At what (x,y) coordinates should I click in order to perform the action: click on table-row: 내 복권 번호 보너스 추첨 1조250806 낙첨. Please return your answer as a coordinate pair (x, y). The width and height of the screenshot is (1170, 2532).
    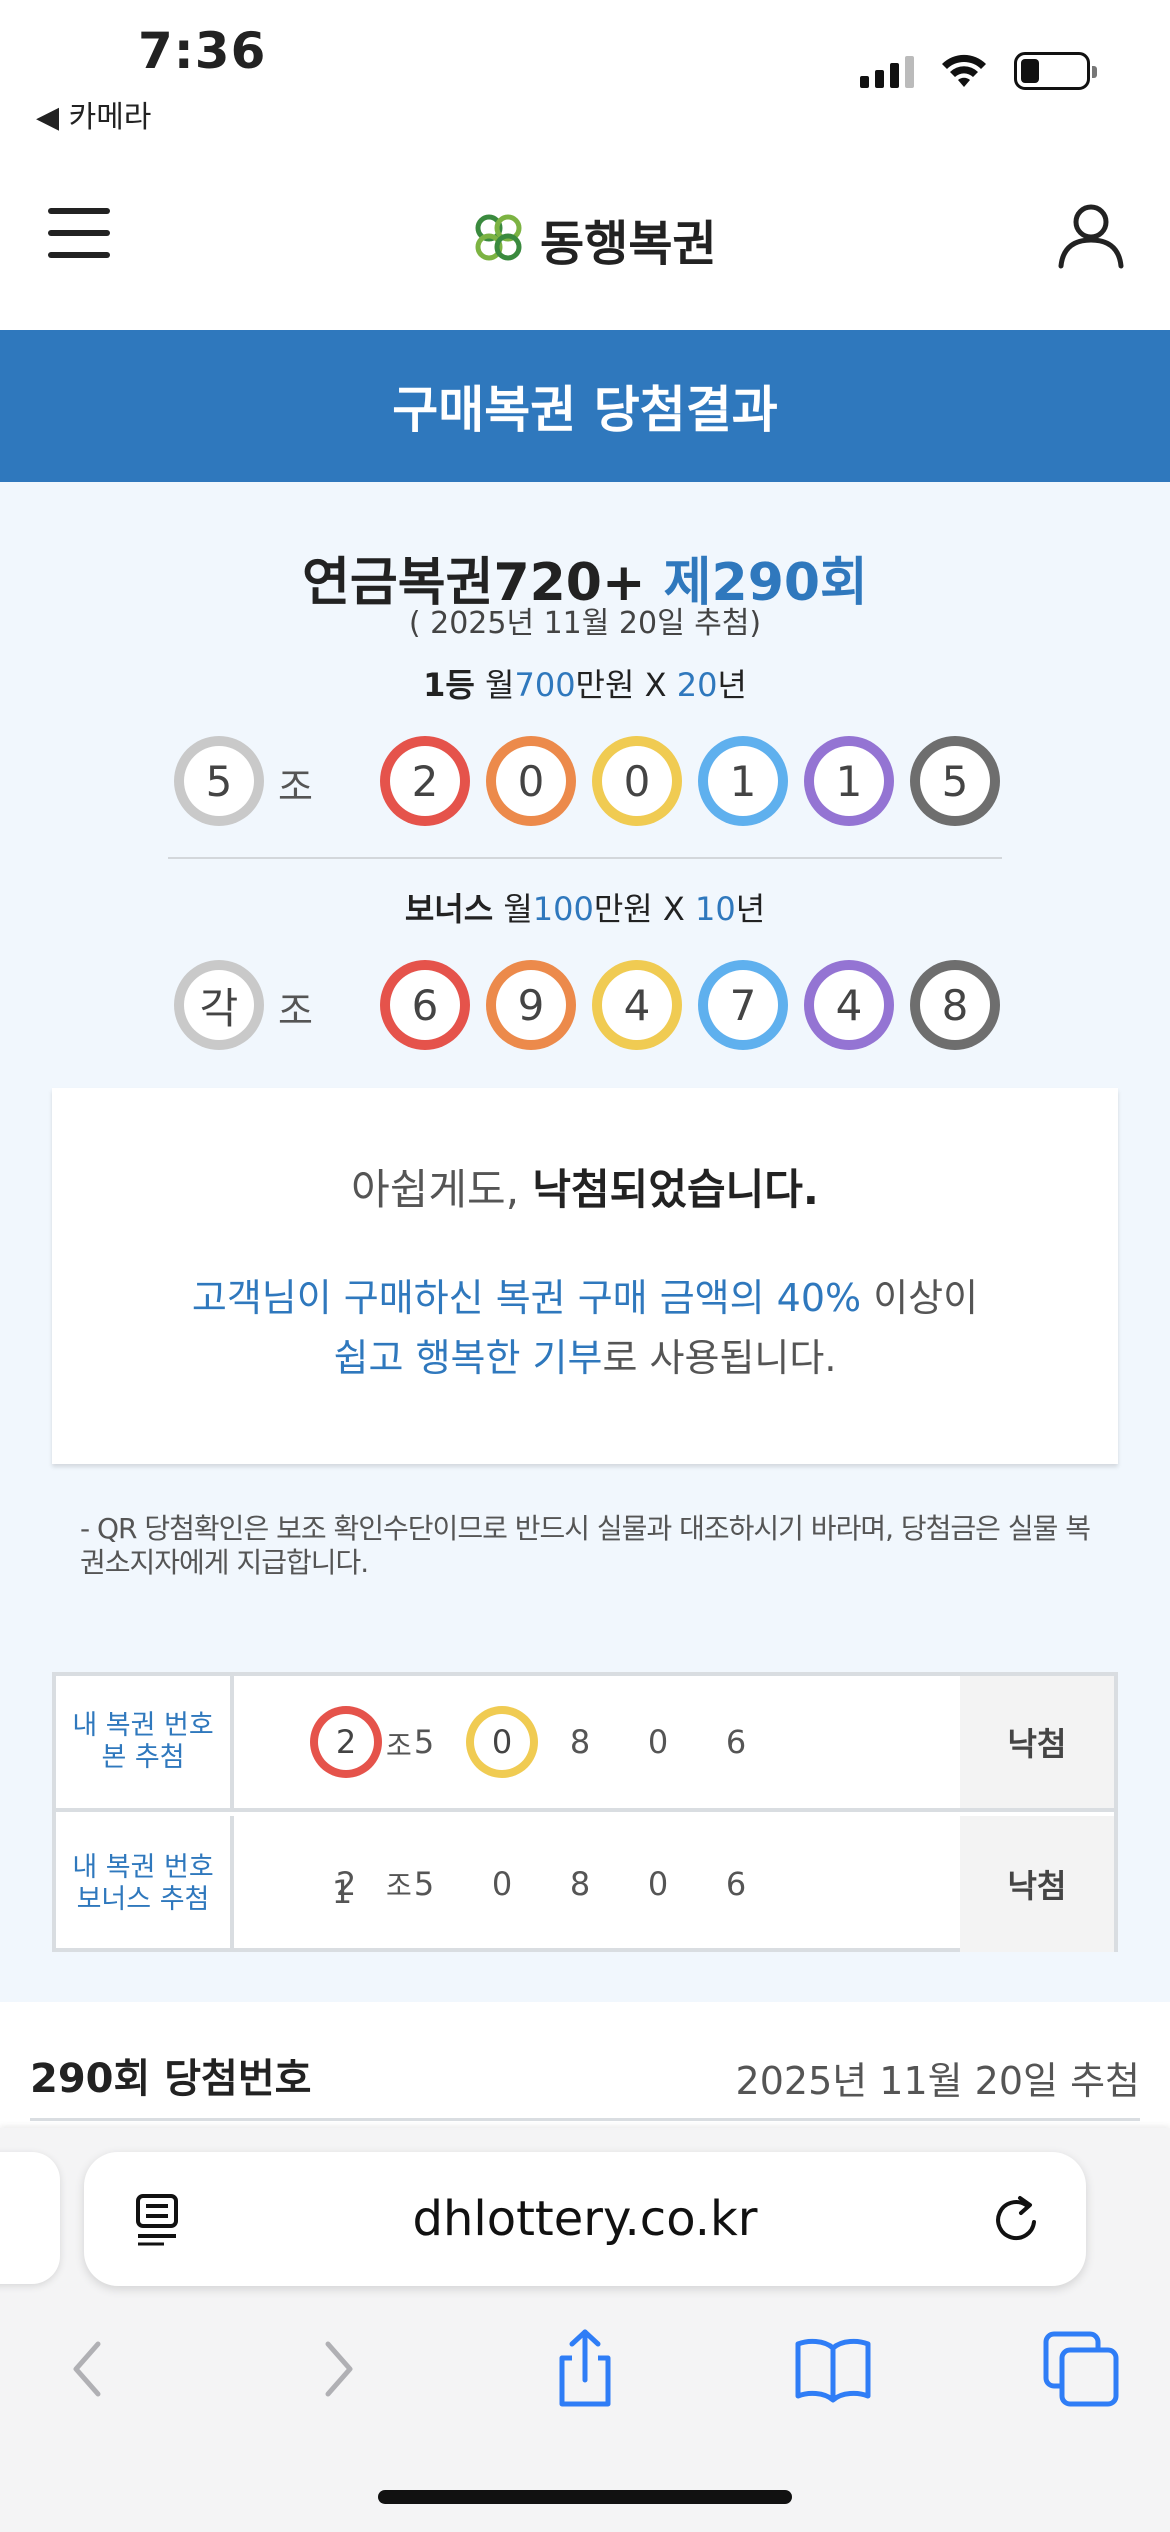
    Looking at the image, I should click on (585, 1884).